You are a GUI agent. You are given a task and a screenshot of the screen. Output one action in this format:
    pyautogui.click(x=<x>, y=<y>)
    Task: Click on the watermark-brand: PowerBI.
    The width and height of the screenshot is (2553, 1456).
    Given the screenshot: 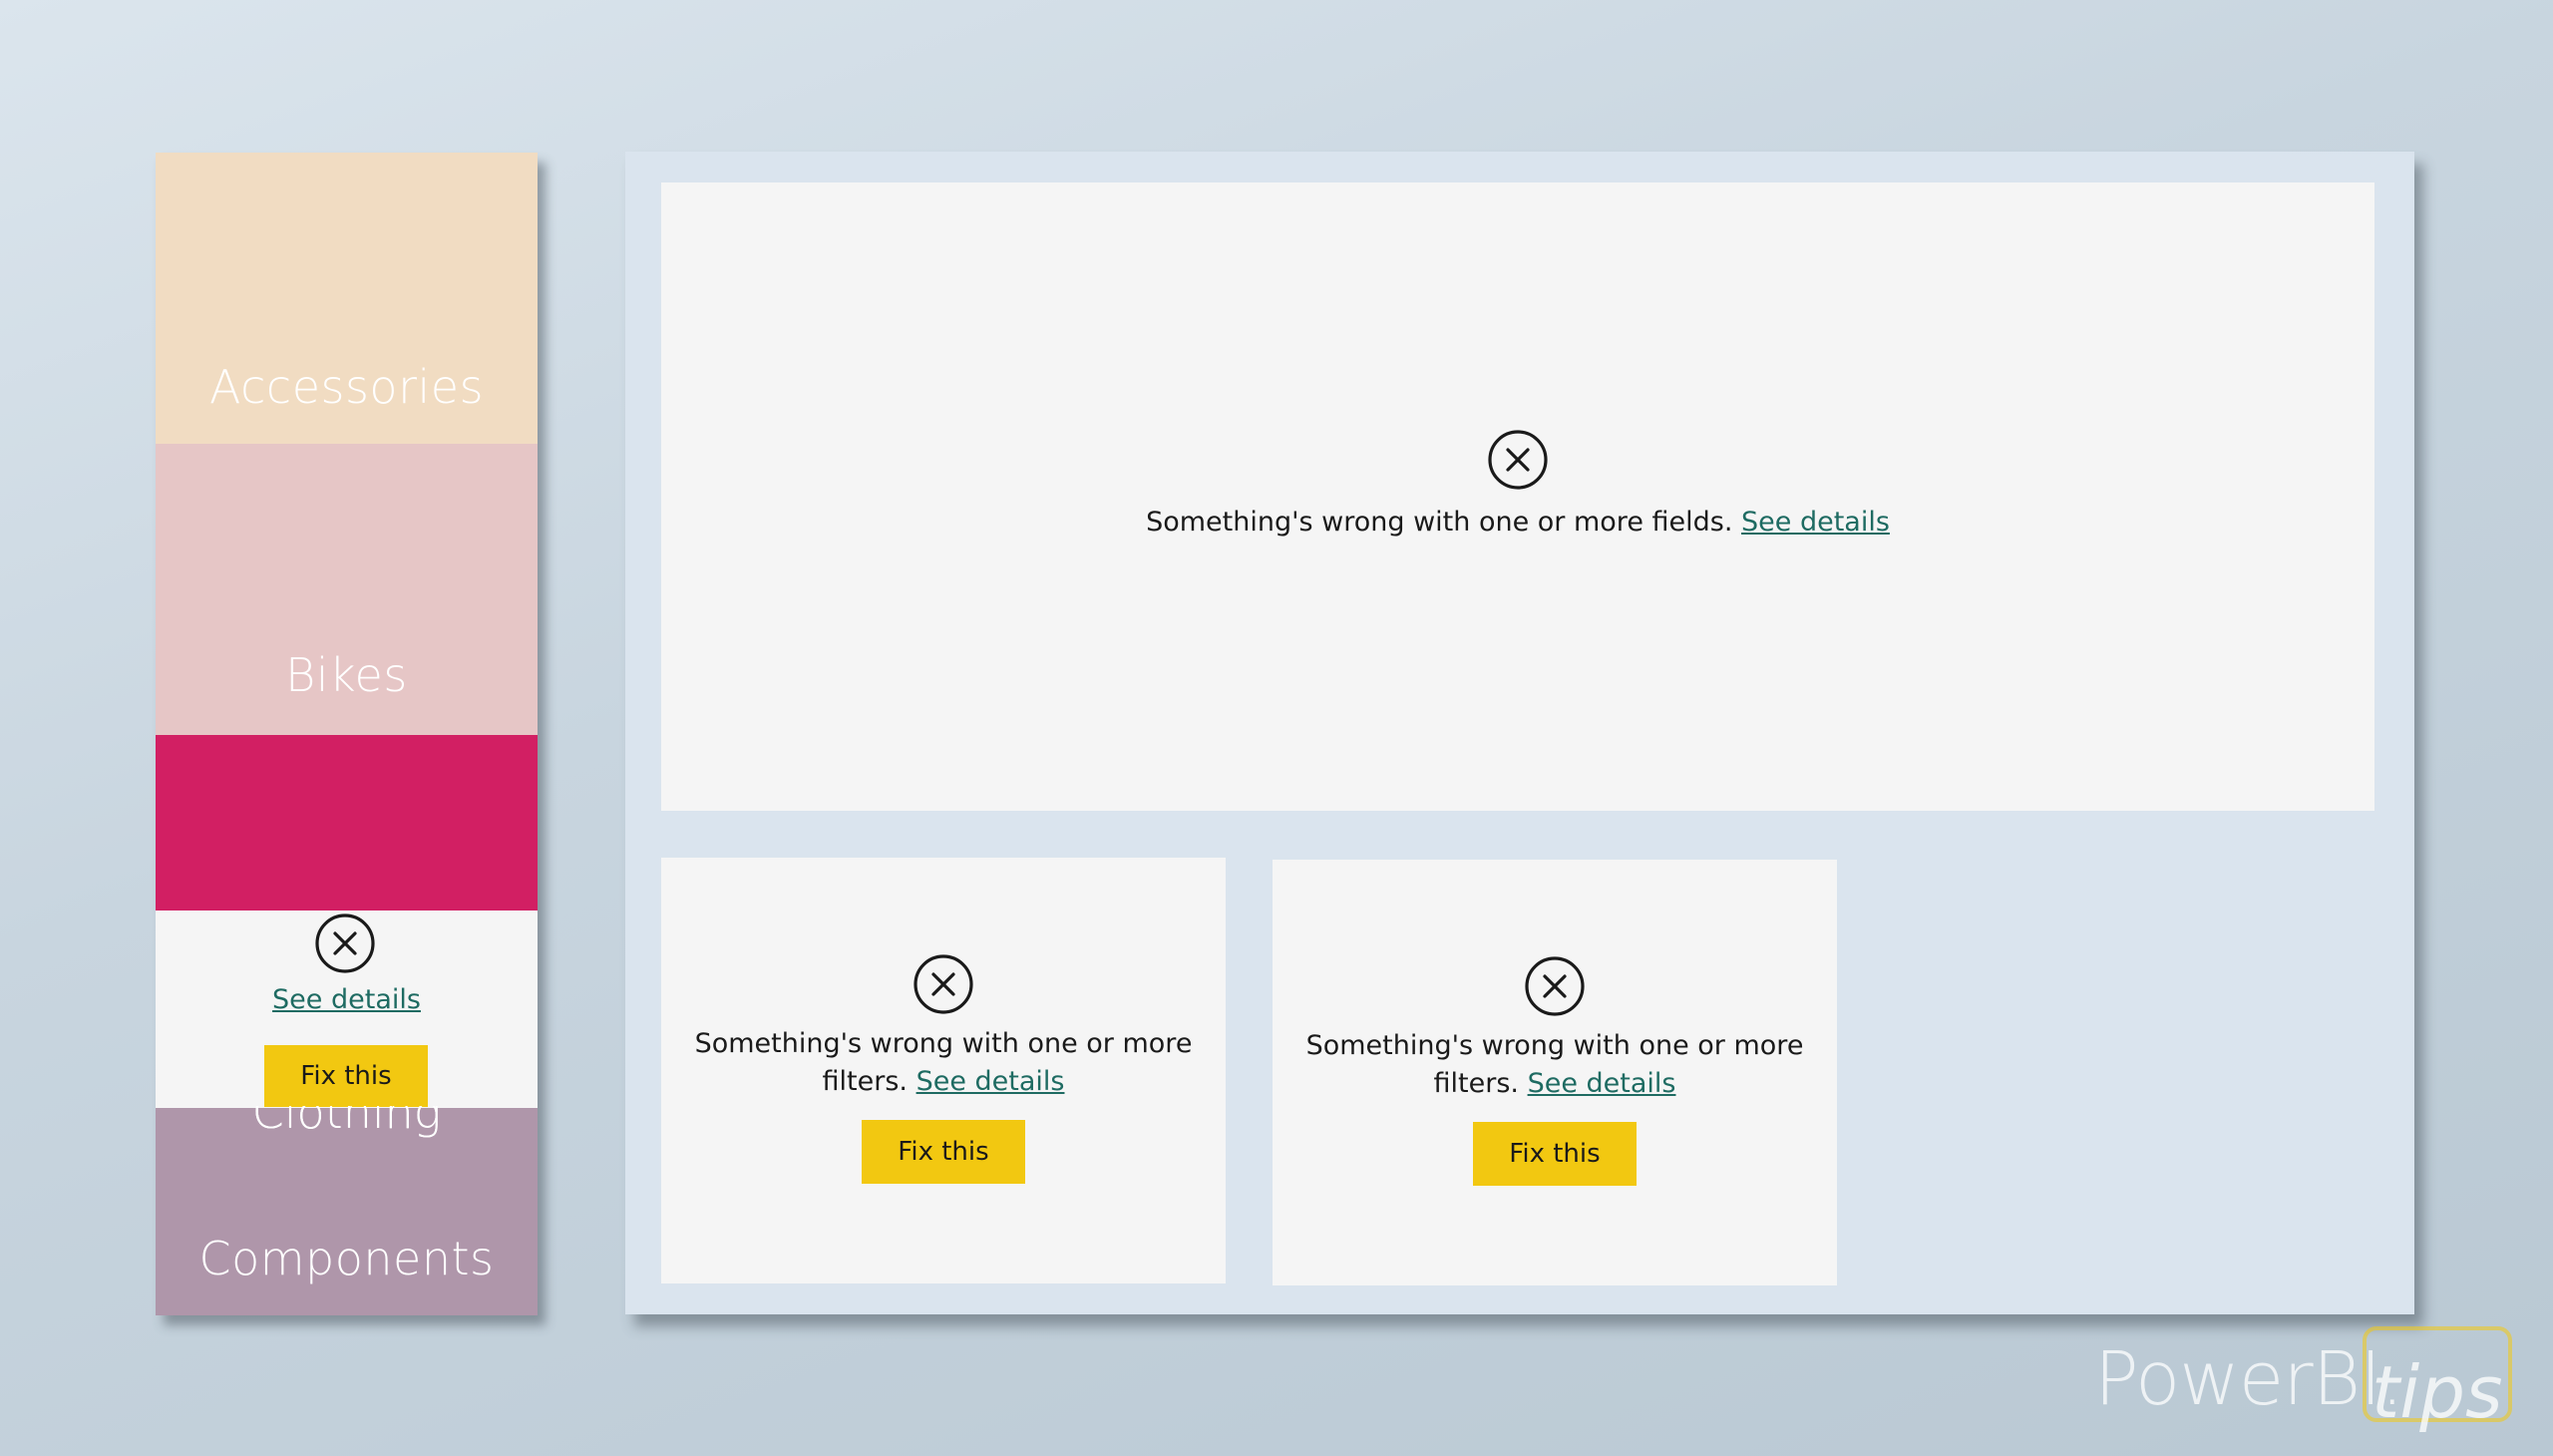 What is the action you would take?
    pyautogui.click(x=2249, y=1379)
    